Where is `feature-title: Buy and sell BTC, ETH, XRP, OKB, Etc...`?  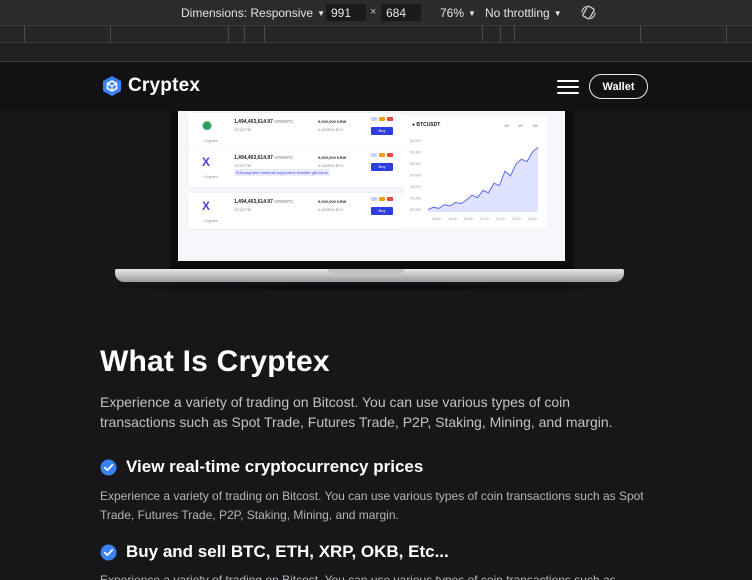
feature-title: Buy and sell BTC, ETH, XRP, OKB, Etc... is located at coordinates (287, 551).